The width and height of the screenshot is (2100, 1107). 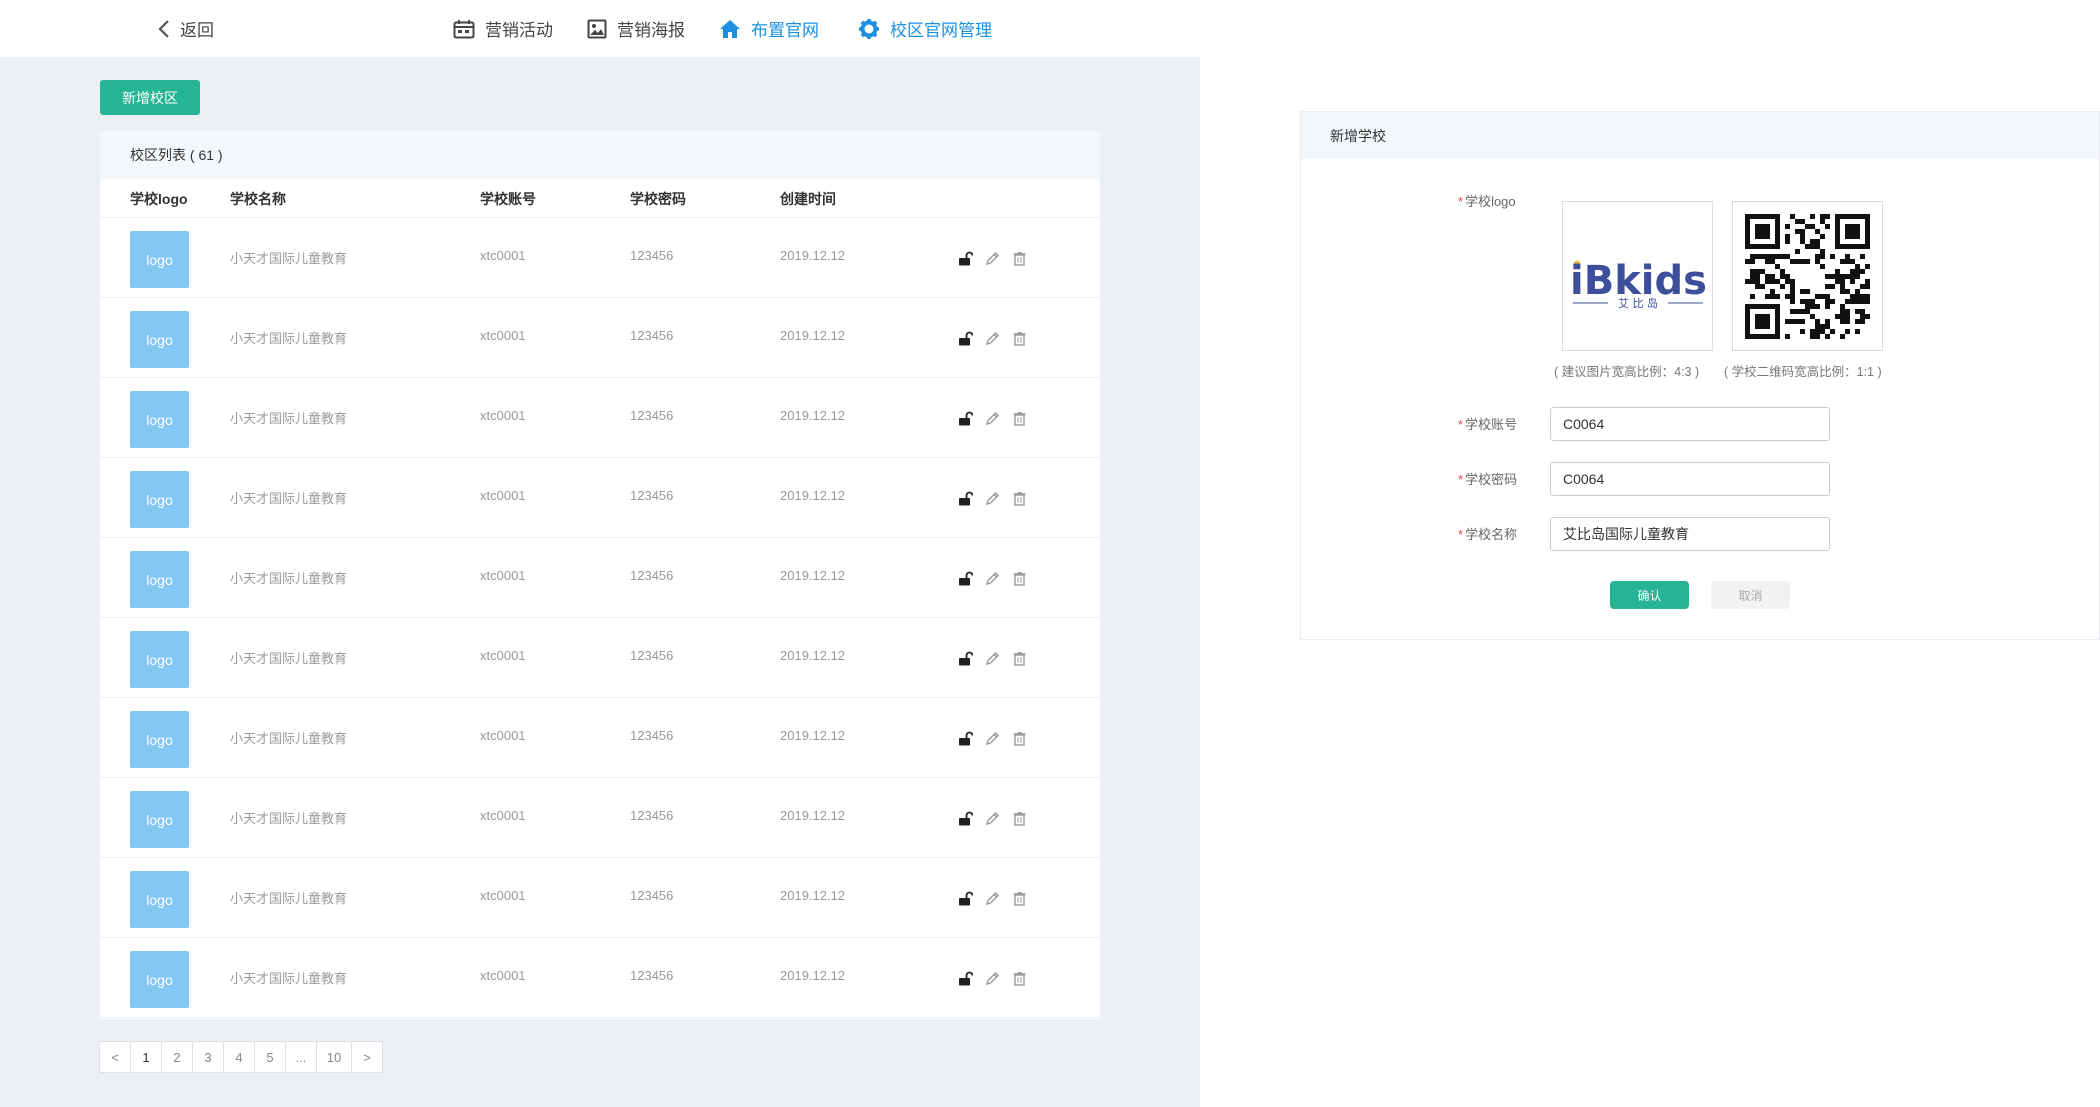 I want to click on top-nav: 返回 营销活动 营销海报 布置官网 校区官网管理, so click(x=600, y=28).